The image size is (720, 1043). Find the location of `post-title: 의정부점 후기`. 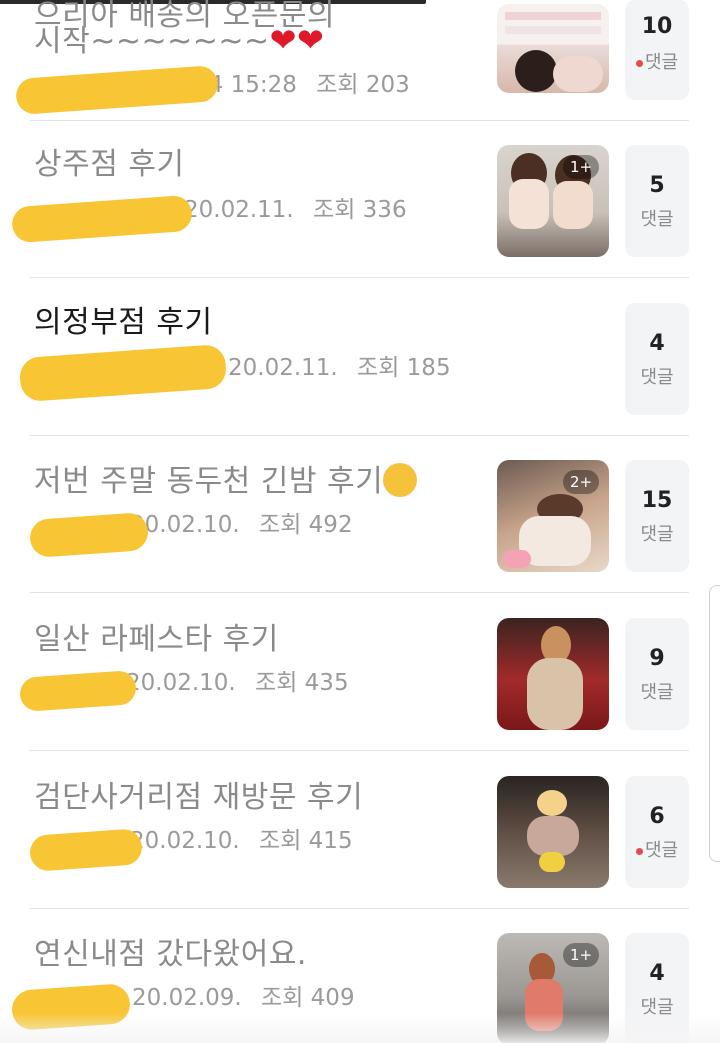

post-title: 의정부점 후기 is located at coordinates (123, 322).